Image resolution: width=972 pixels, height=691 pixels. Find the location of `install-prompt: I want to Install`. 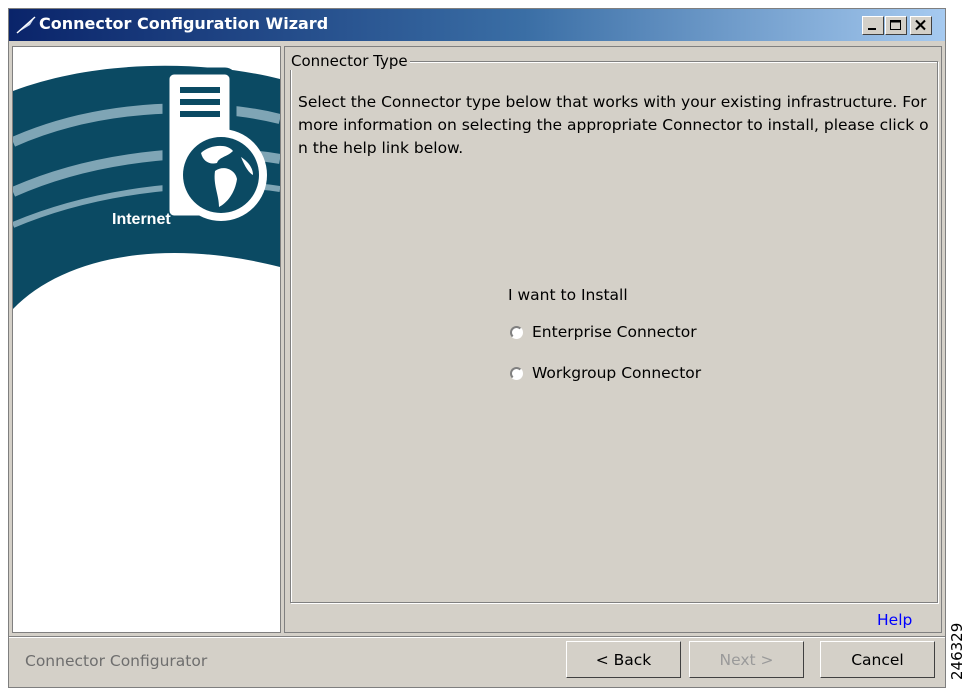

install-prompt: I want to Install is located at coordinates (568, 295).